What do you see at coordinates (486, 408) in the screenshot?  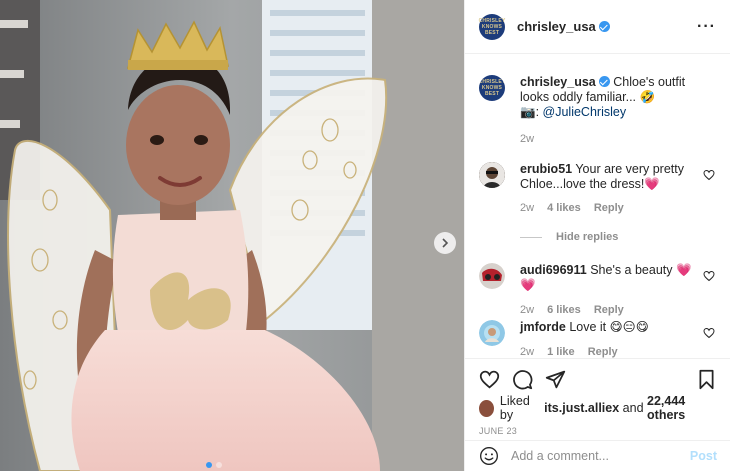 I see `liker-avatar` at bounding box center [486, 408].